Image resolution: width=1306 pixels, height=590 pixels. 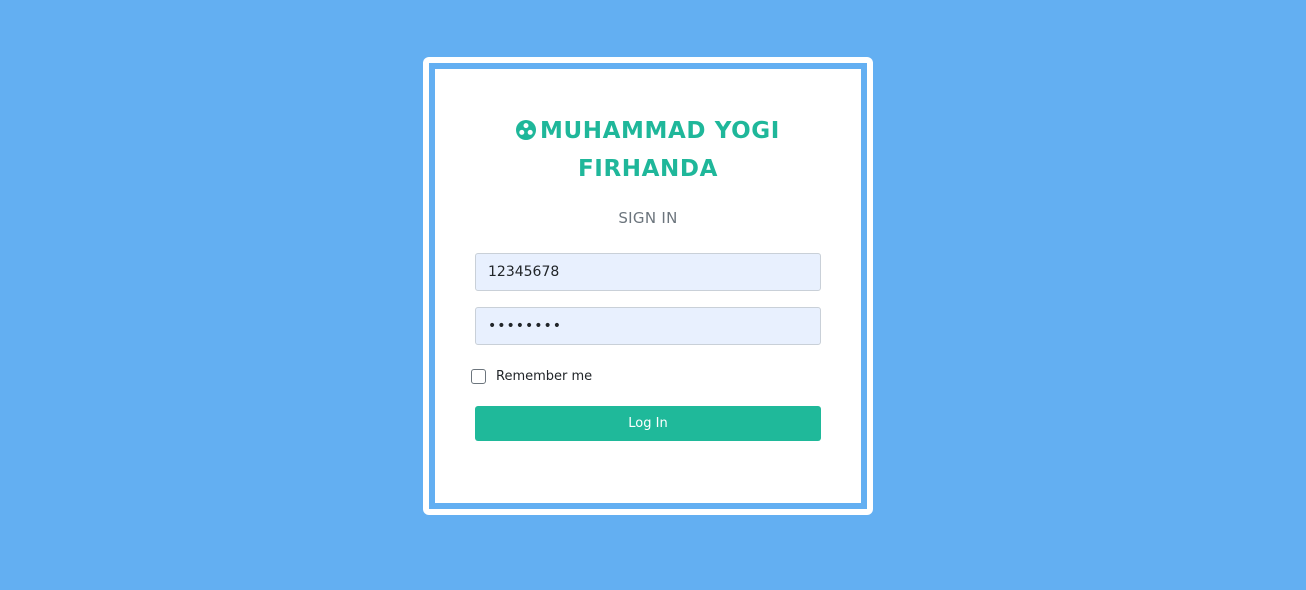 I want to click on brand-title: MUHAMMAD YOGI FIRHANDA, so click(x=648, y=150).